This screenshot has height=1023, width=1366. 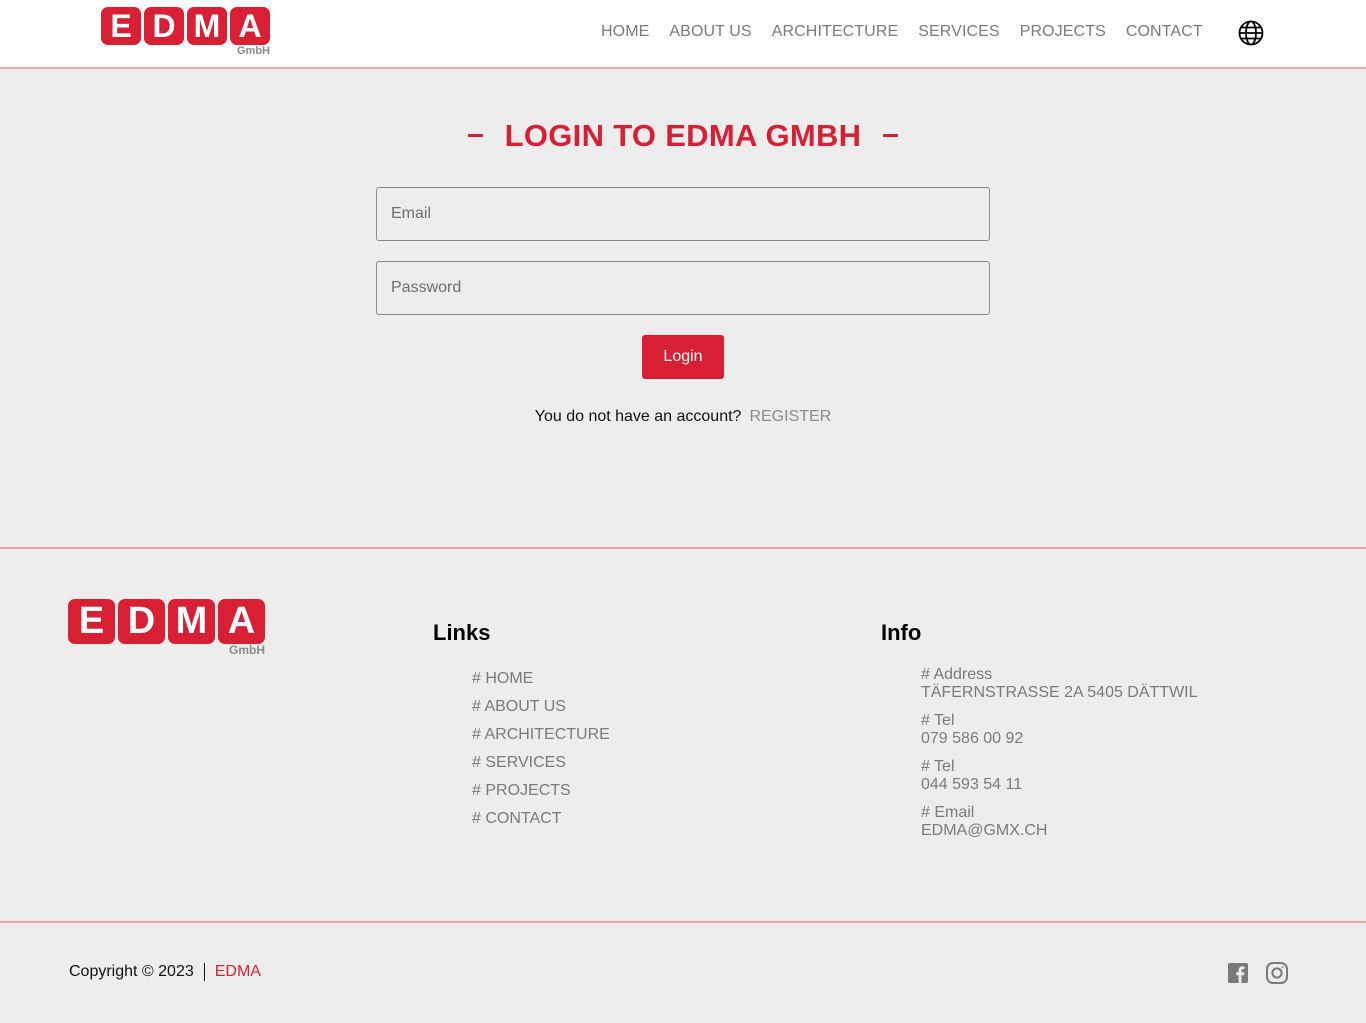 I want to click on nav-projects: PROJECTS, so click(x=1063, y=32).